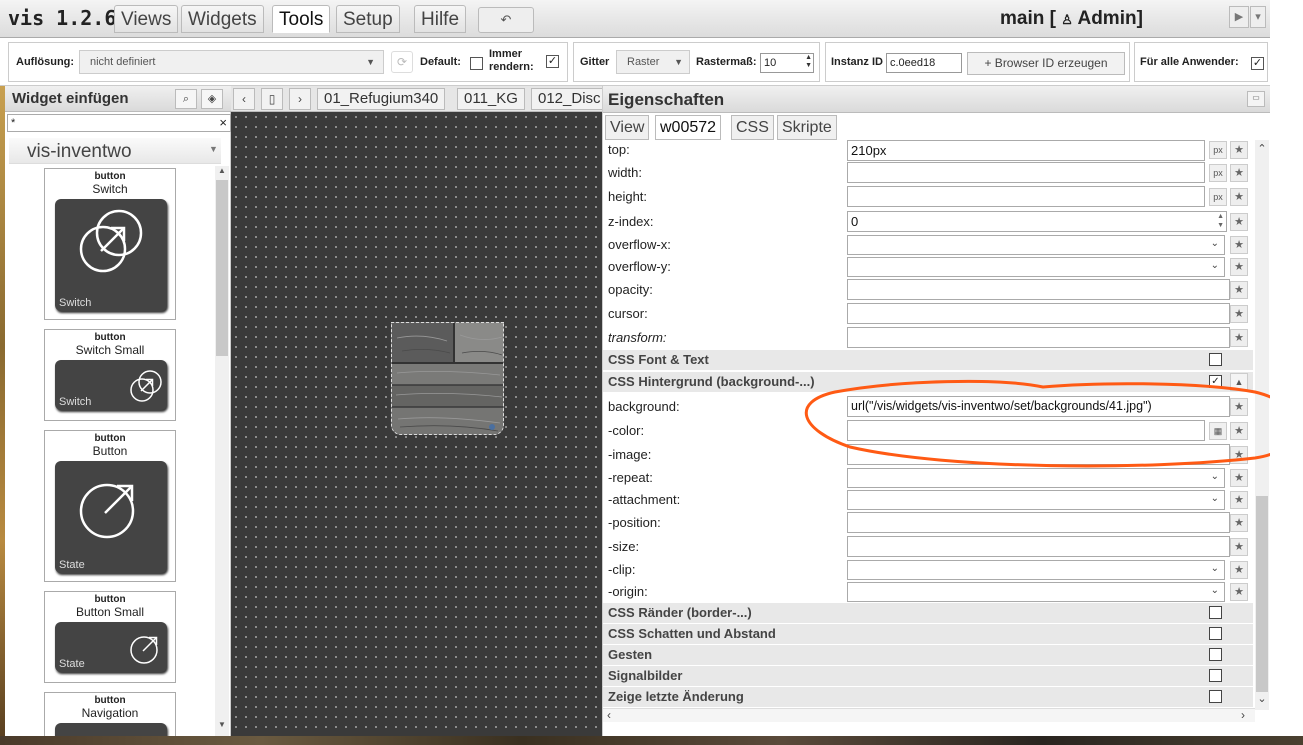 The image size is (1303, 745). I want to click on unit-toggle-width: px, so click(1218, 173).